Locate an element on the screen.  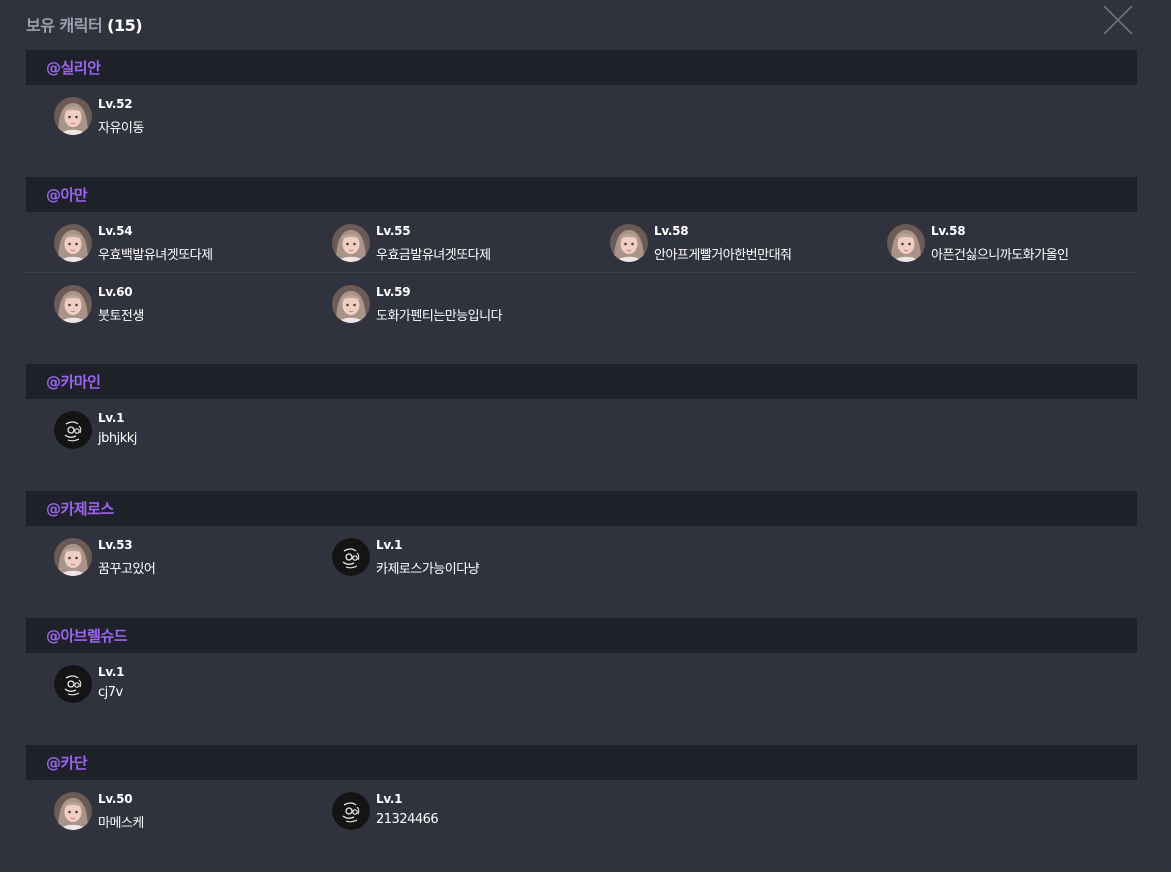
character-card: Lv.1 cj7v is located at coordinates (189, 685).